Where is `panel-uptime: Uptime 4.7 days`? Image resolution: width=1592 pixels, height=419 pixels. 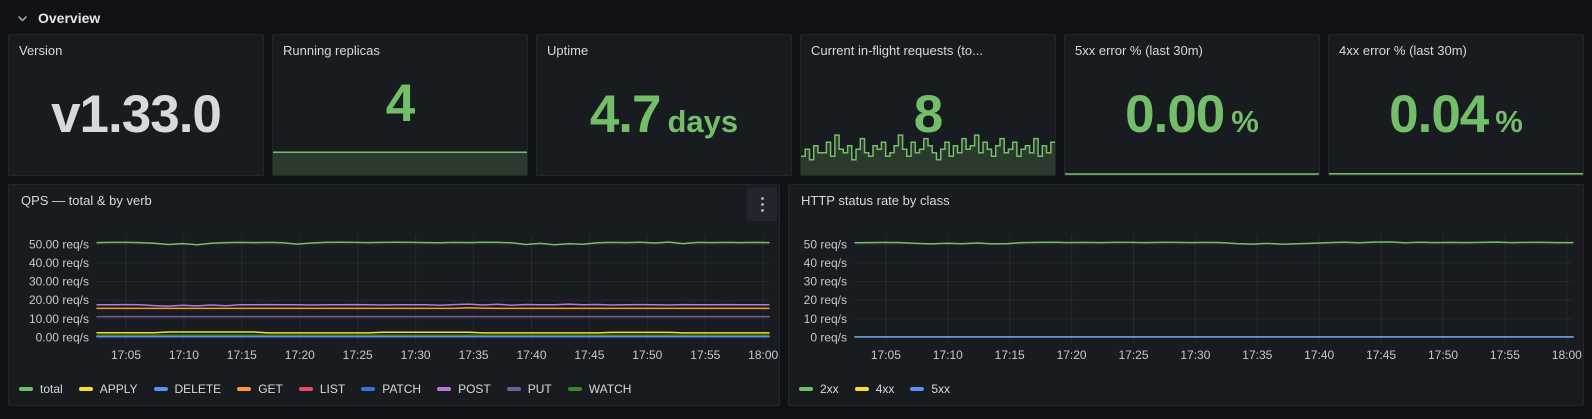
panel-uptime: Uptime 4.7 days is located at coordinates (664, 105).